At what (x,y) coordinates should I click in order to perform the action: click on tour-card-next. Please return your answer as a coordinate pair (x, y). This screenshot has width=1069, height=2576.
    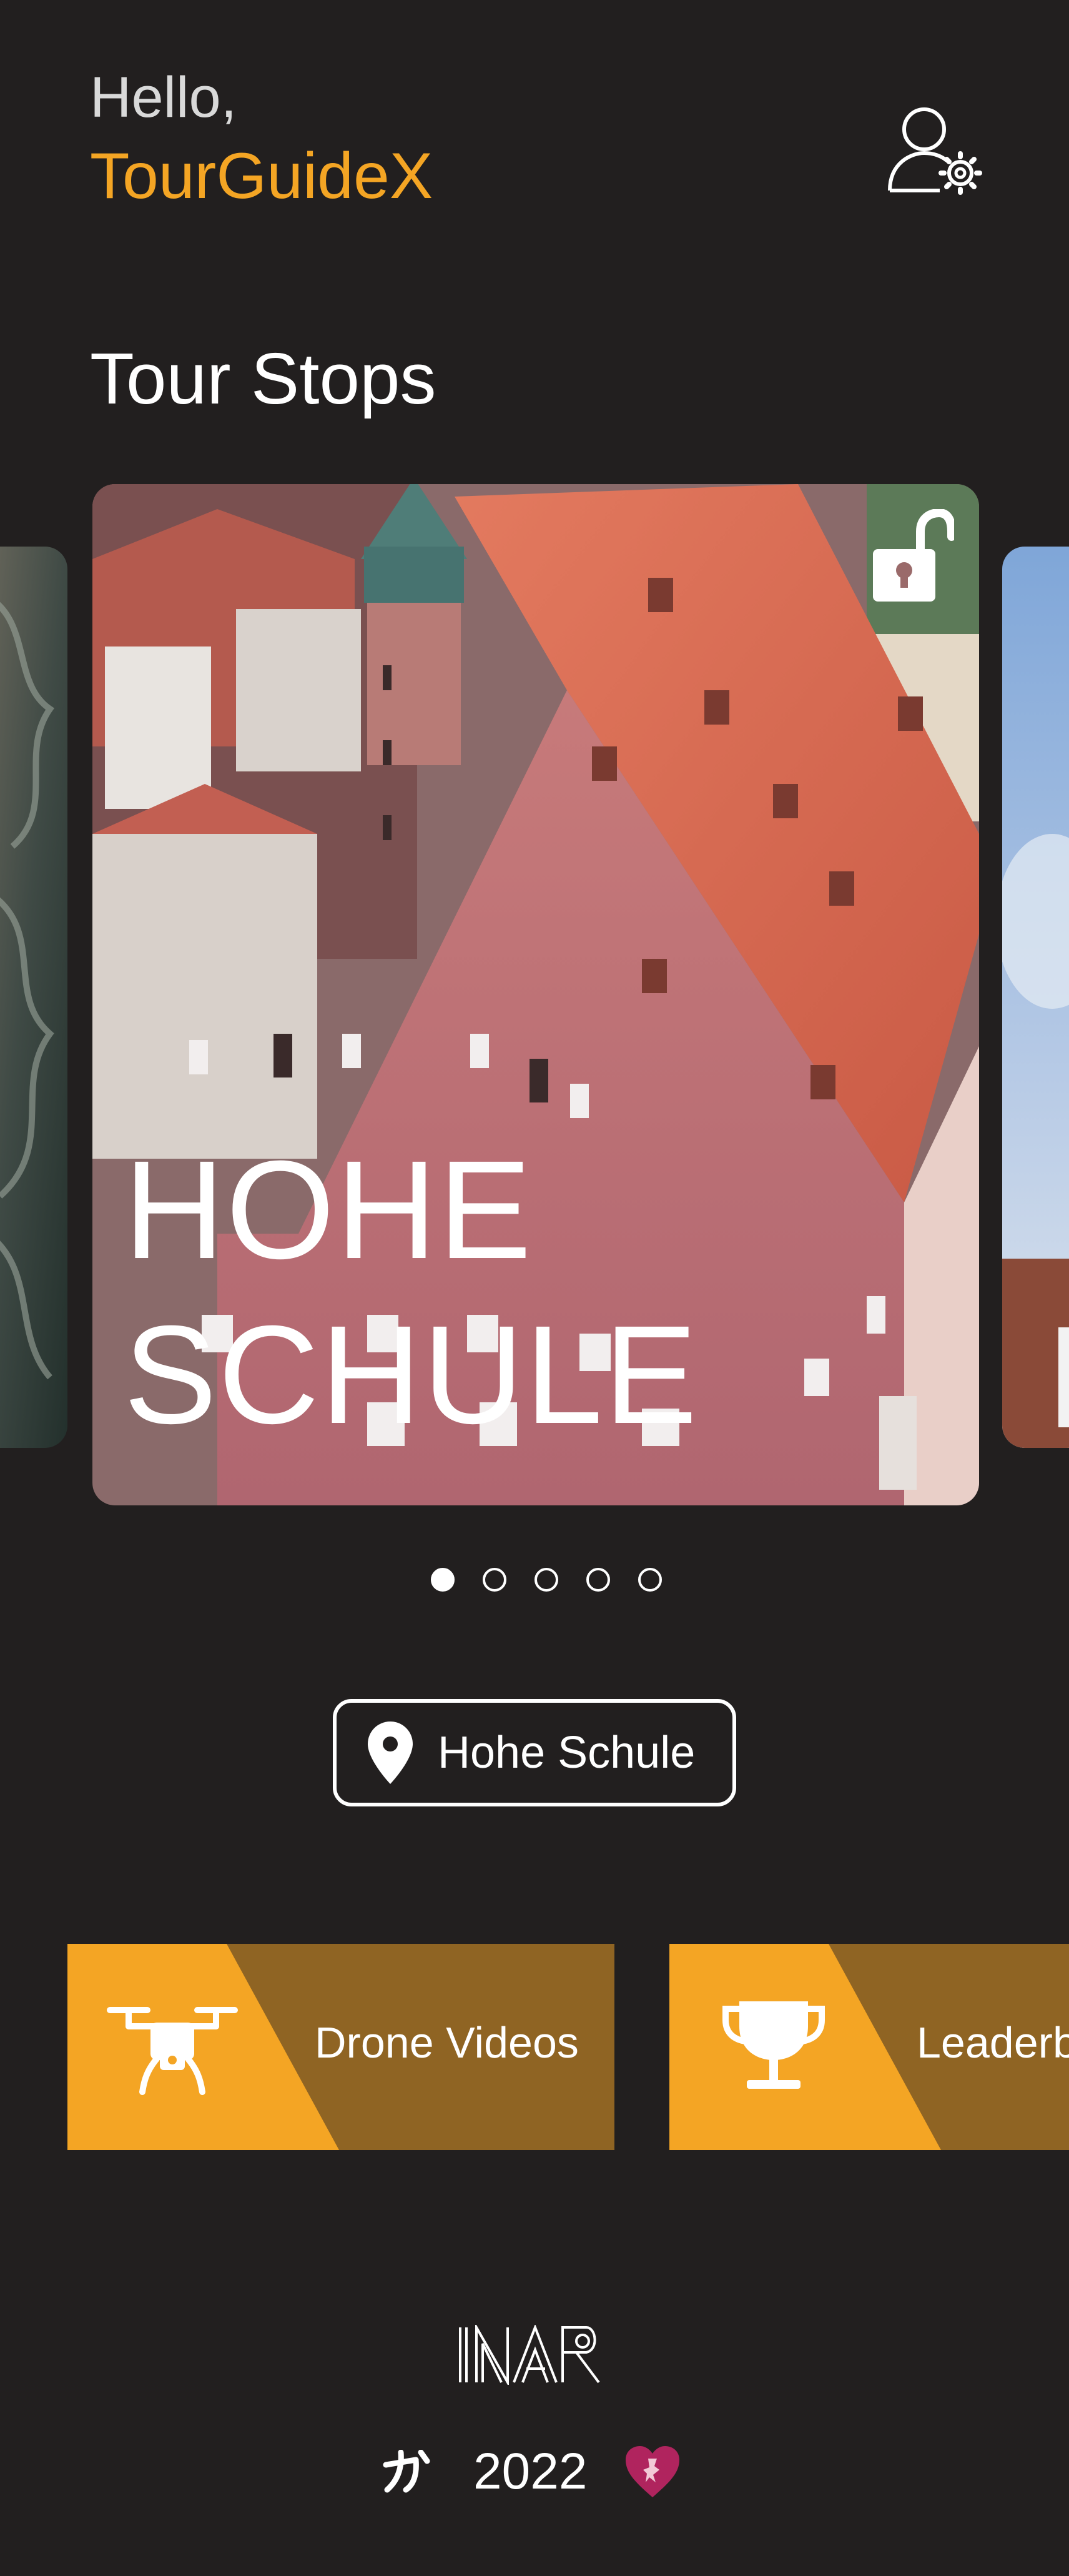
    Looking at the image, I should click on (1036, 997).